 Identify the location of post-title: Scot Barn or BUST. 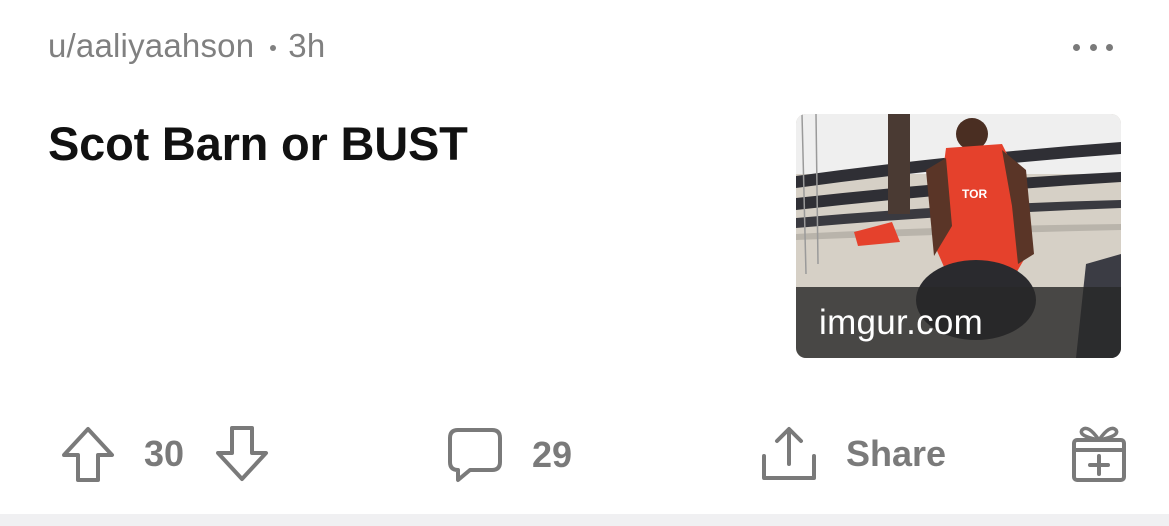
(258, 143).